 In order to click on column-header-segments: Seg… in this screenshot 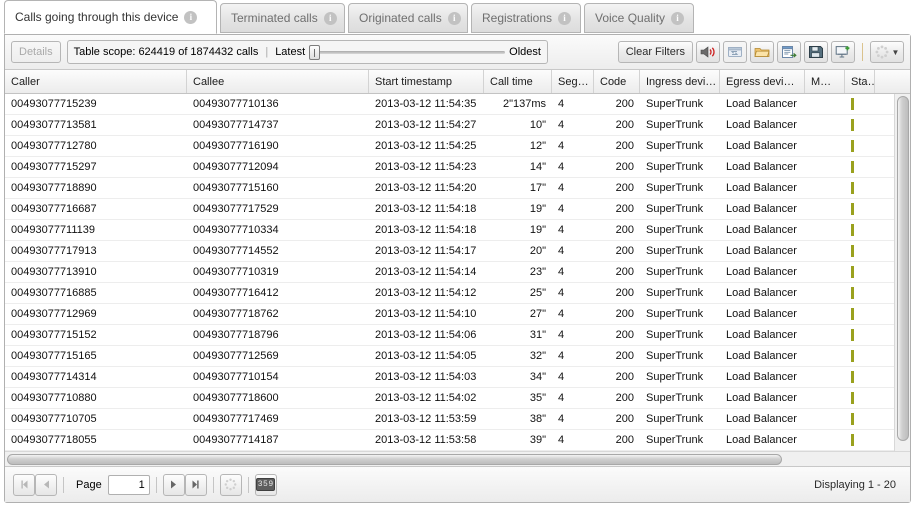, I will do `click(573, 81)`.